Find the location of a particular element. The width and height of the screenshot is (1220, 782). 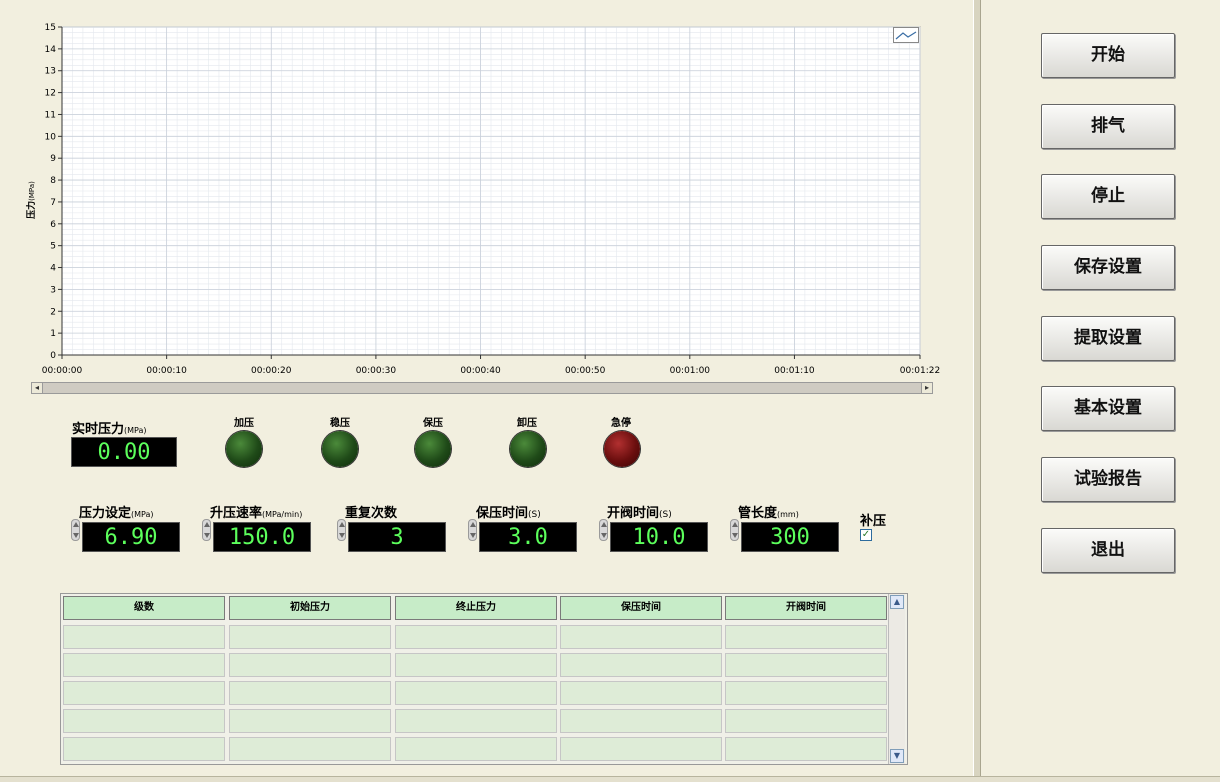

valve-time-stepper is located at coordinates (603, 530).